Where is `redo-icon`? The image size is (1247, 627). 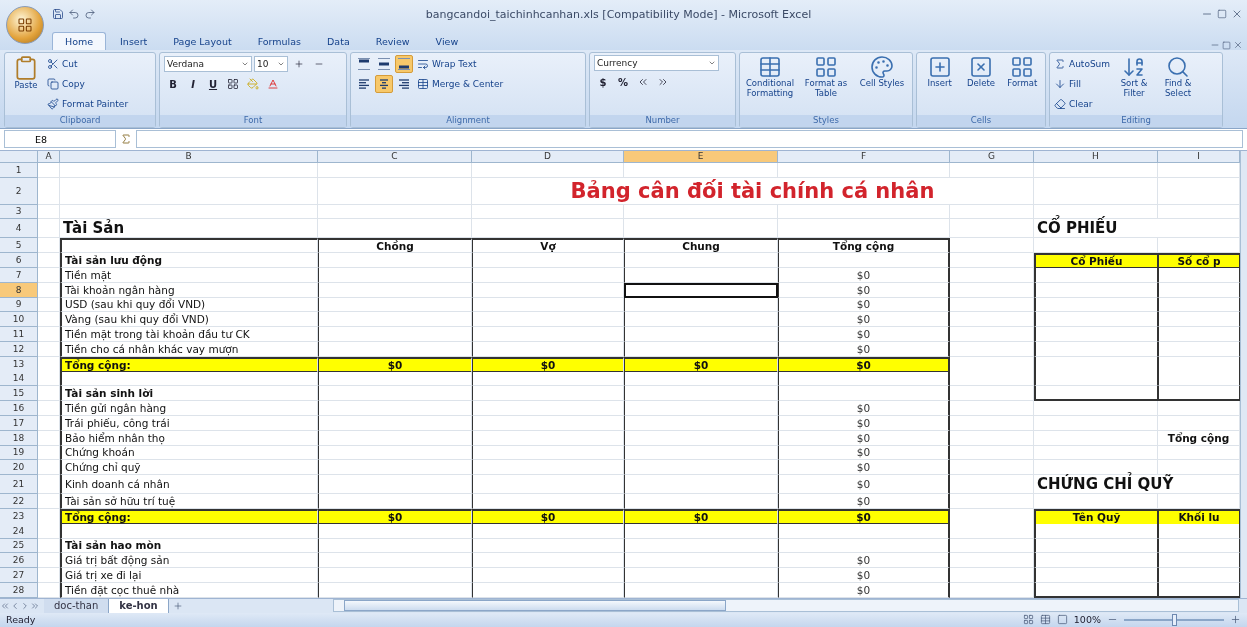
redo-icon is located at coordinates (90, 14).